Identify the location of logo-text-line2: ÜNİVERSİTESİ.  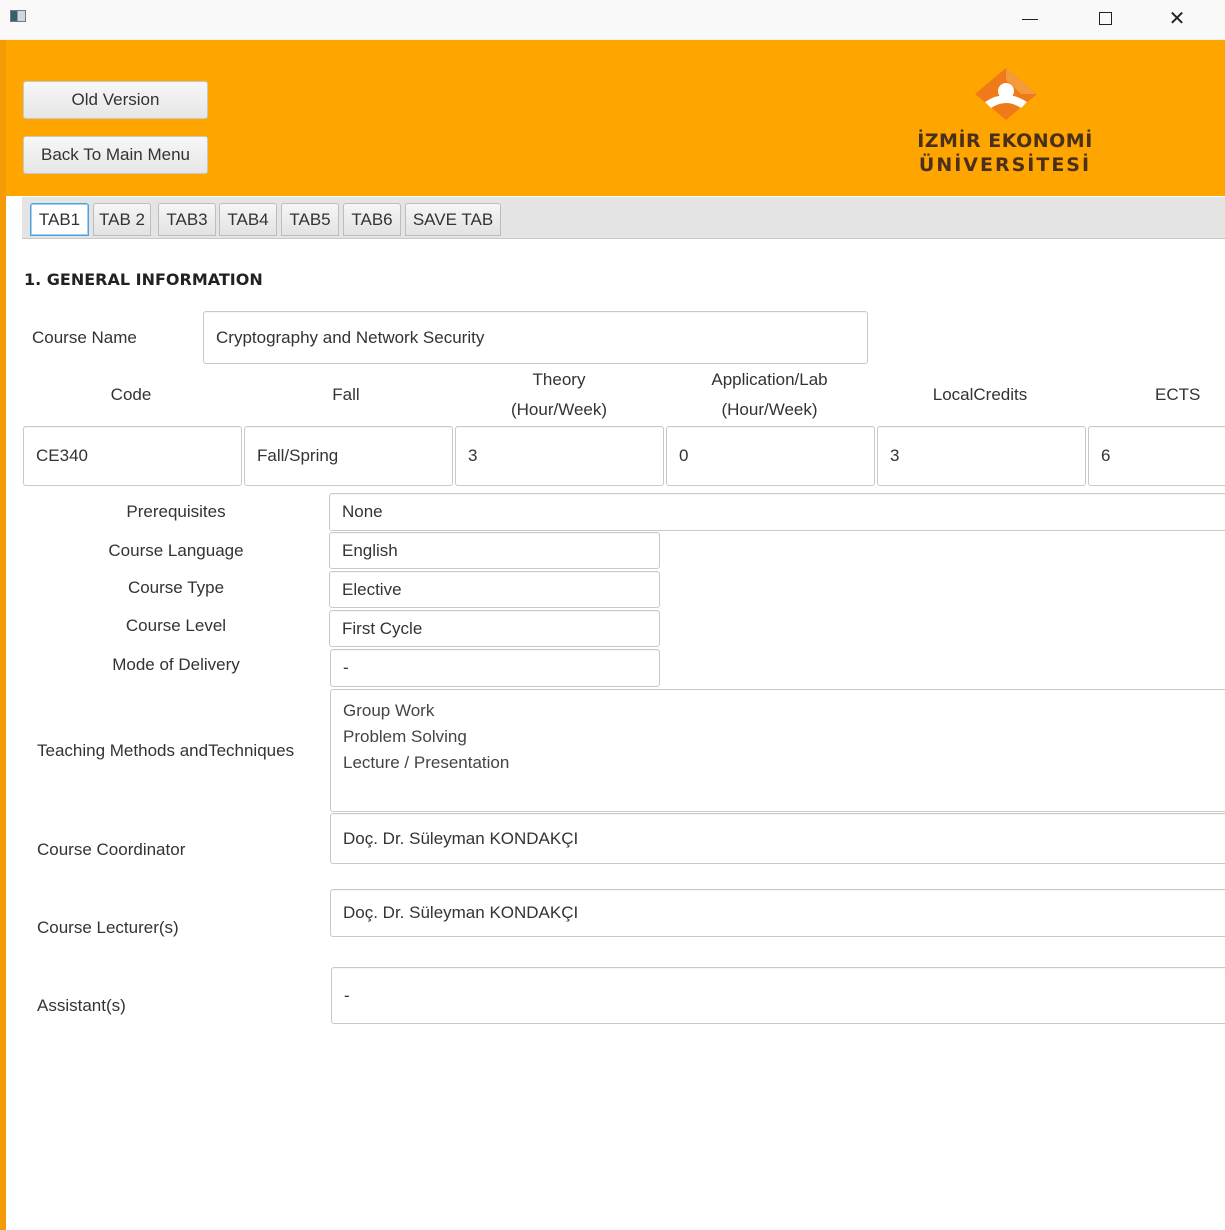
(1005, 165).